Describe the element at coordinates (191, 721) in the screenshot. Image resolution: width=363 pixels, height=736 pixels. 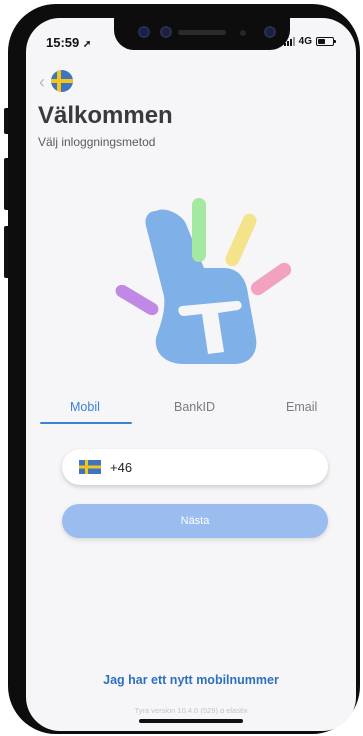
I see `home-indicator` at that location.